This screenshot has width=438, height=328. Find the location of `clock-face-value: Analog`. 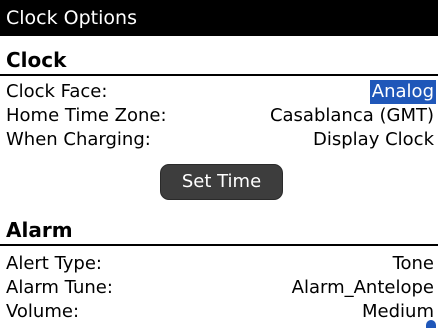

clock-face-value: Analog is located at coordinates (402, 92).